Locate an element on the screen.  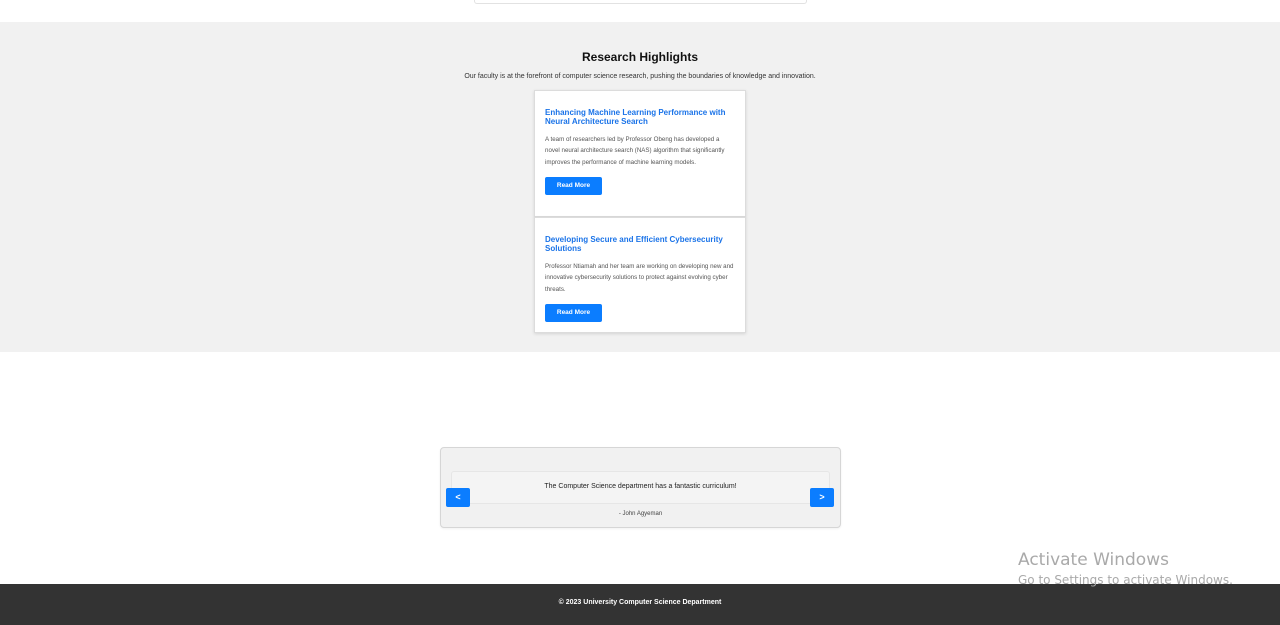
section-title: Research Highlights is located at coordinates (640, 57).